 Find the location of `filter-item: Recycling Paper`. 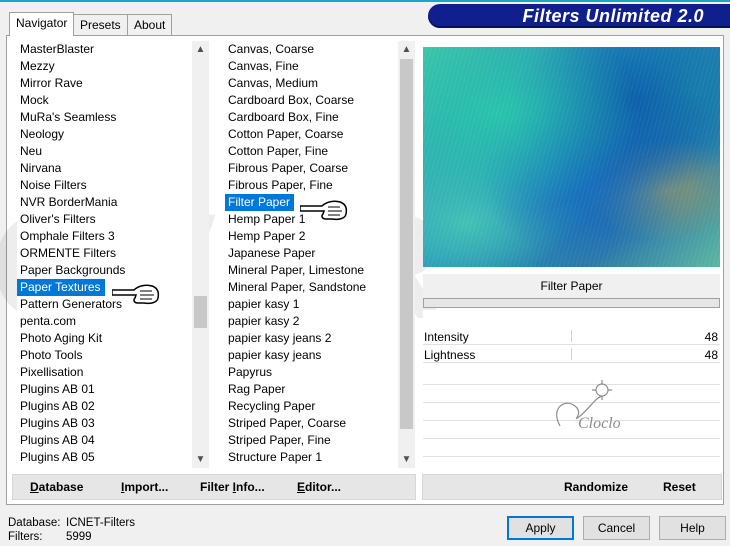

filter-item: Recycling Paper is located at coordinates (311, 406).